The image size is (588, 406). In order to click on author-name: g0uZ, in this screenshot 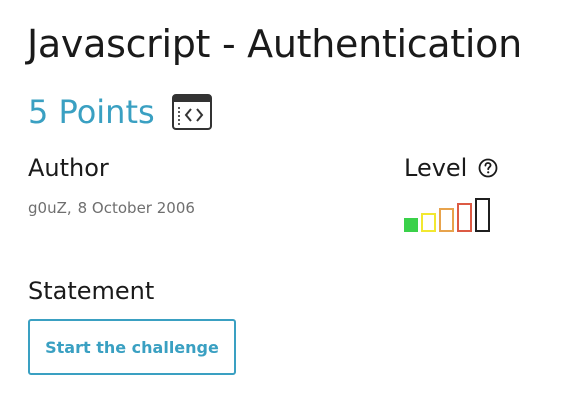, I will do `click(50, 208)`.